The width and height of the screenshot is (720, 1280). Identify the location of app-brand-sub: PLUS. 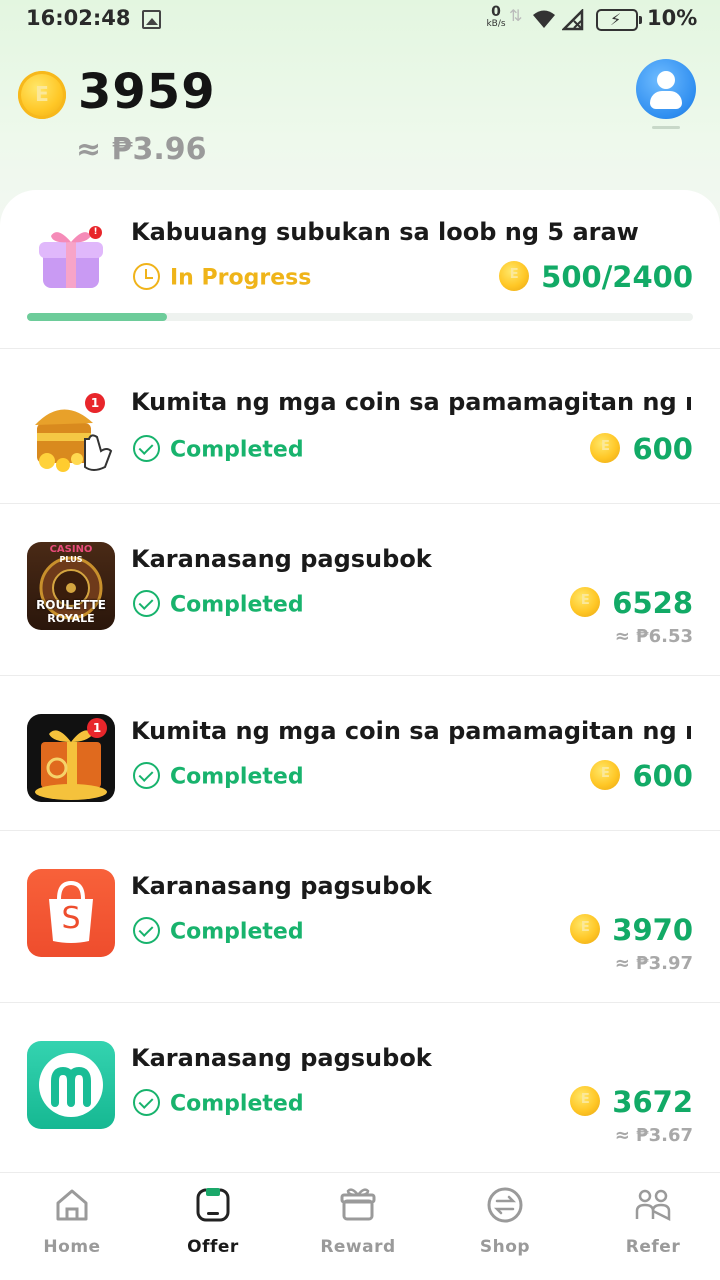
(71, 559).